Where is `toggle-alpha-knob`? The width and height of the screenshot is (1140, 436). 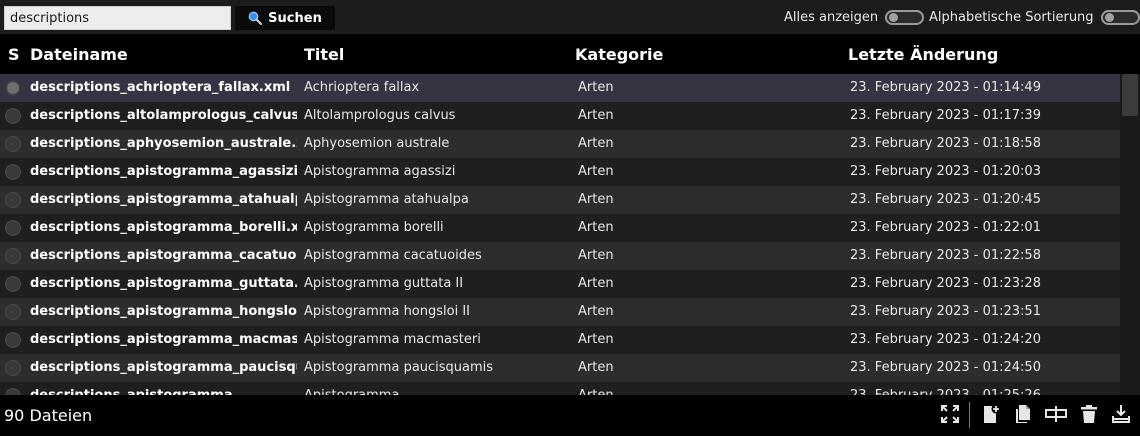 toggle-alpha-knob is located at coordinates (1109, 17).